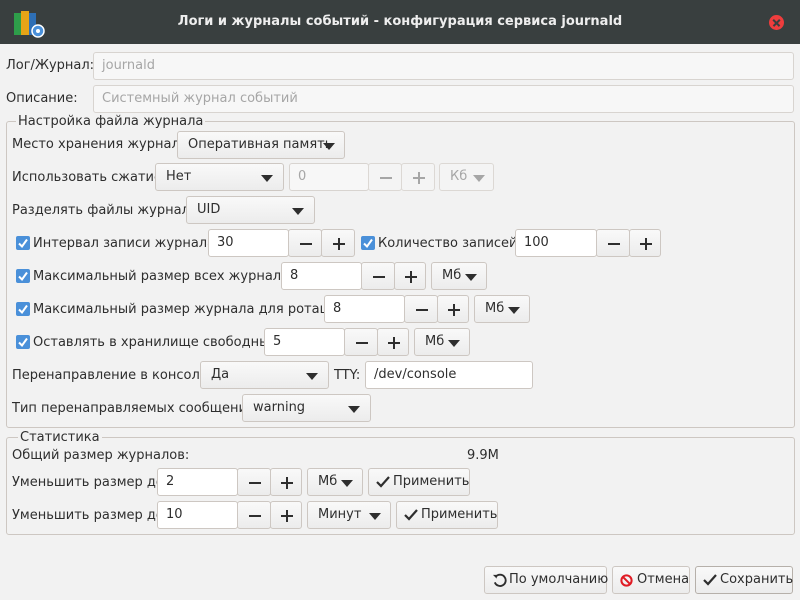 Image resolution: width=800 pixels, height=600 pixels. What do you see at coordinates (443, 99) in the screenshot?
I see `description-input: Системный журнал событий` at bounding box center [443, 99].